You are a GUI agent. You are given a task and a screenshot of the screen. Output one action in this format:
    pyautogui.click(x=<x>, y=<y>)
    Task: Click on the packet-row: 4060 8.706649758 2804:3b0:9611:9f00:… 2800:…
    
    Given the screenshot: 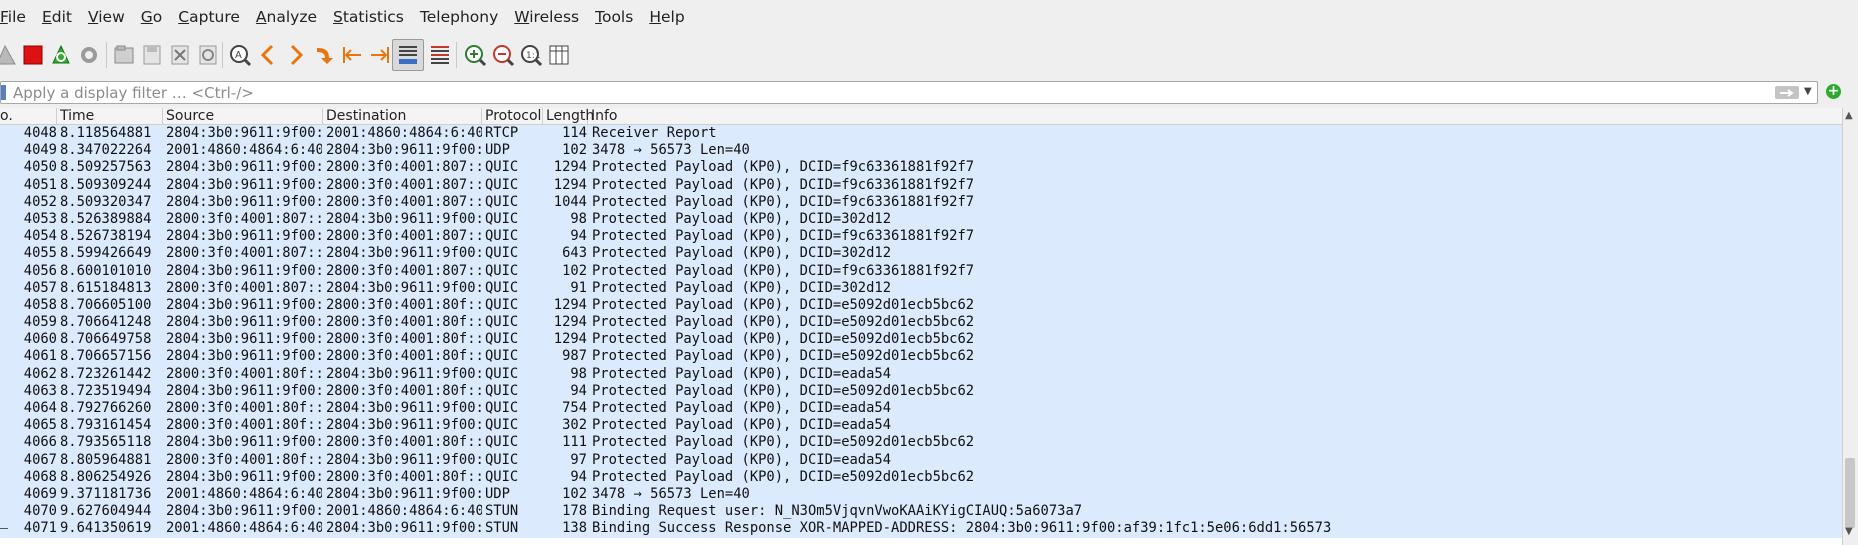 What is the action you would take?
    pyautogui.click(x=921, y=340)
    